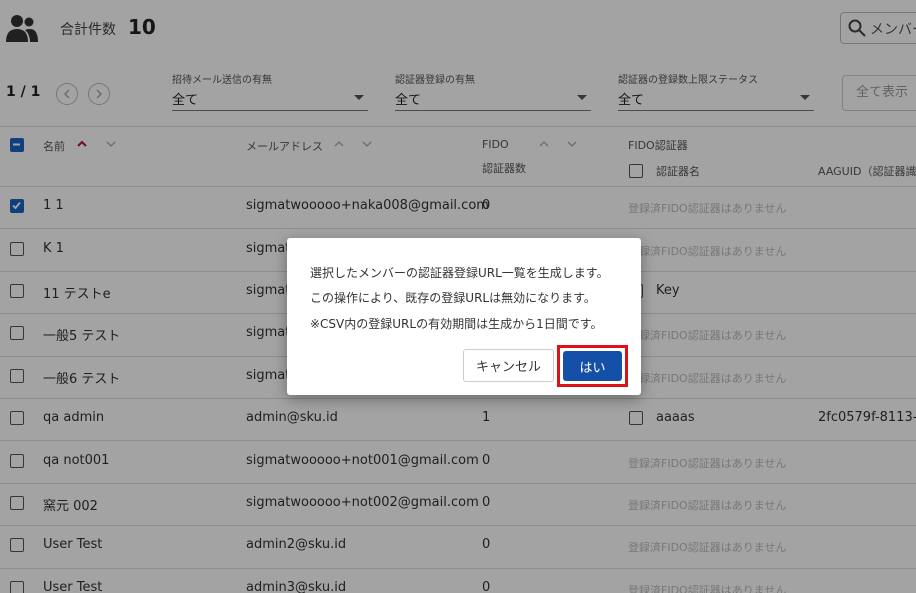  I want to click on dialog-message-line-2: この操作により、既存の登録URLは無効になります。, so click(453, 298).